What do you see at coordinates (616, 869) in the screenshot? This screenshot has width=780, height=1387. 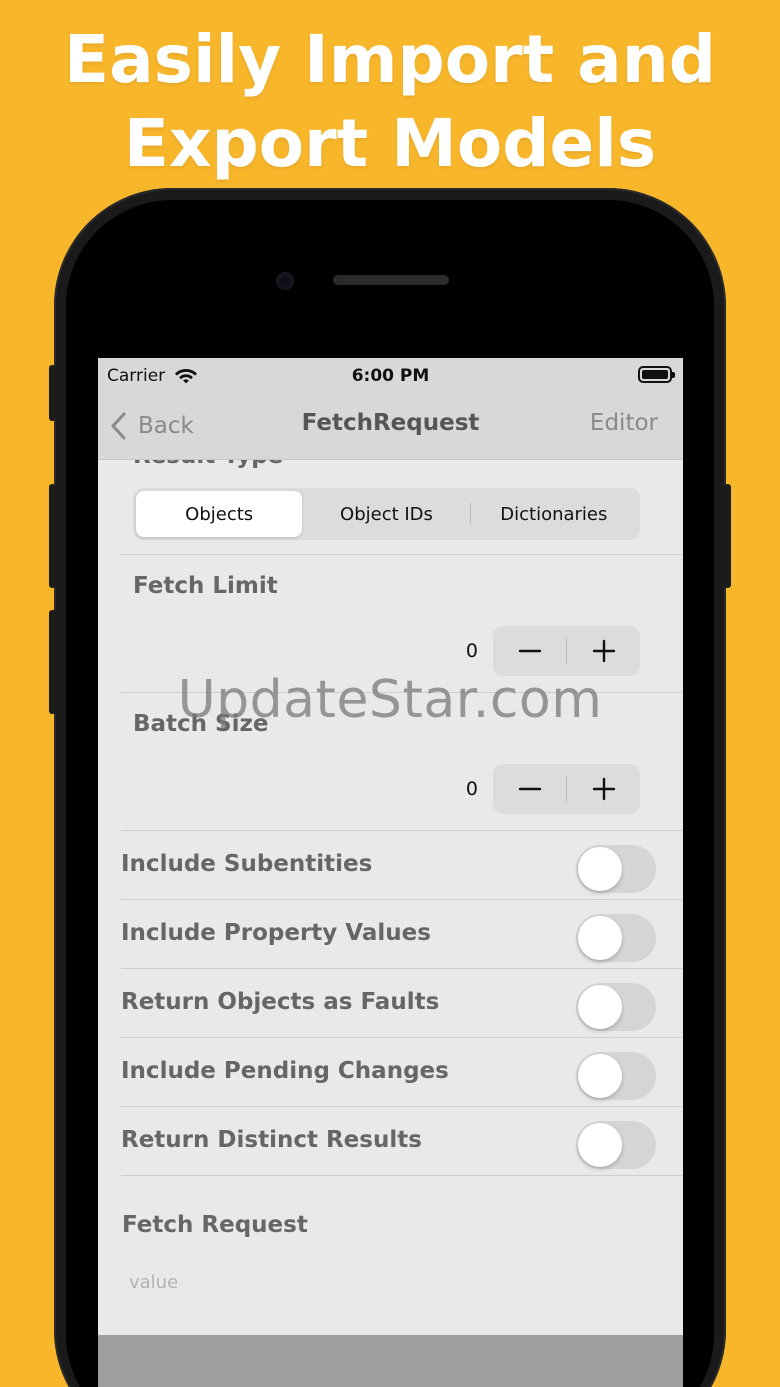 I see `include-subentities-switch` at bounding box center [616, 869].